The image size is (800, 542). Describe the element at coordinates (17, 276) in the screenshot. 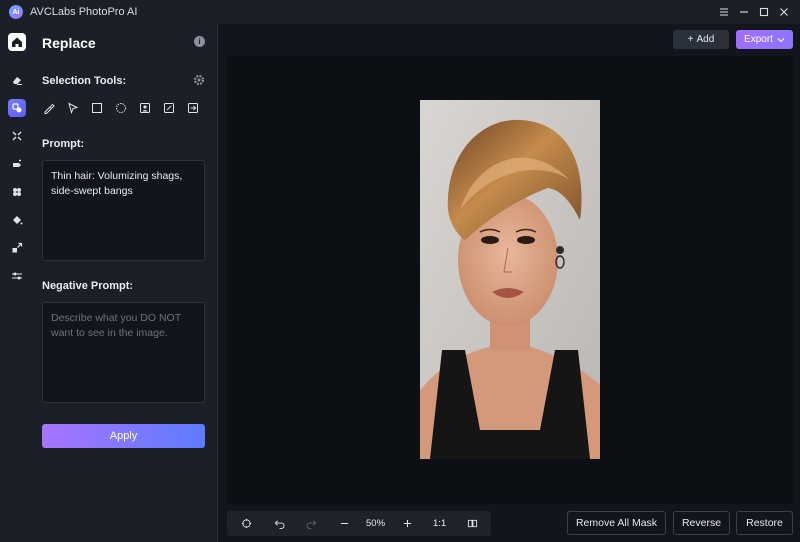

I see `sliders-icon` at that location.